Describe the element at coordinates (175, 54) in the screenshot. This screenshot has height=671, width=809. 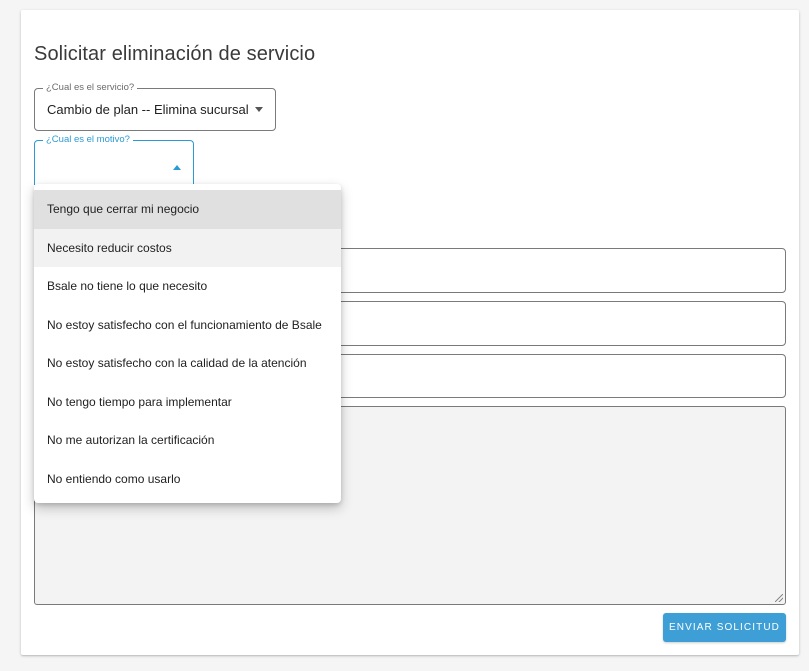
I see `page-title: Solicitar eliminación de servicio` at that location.